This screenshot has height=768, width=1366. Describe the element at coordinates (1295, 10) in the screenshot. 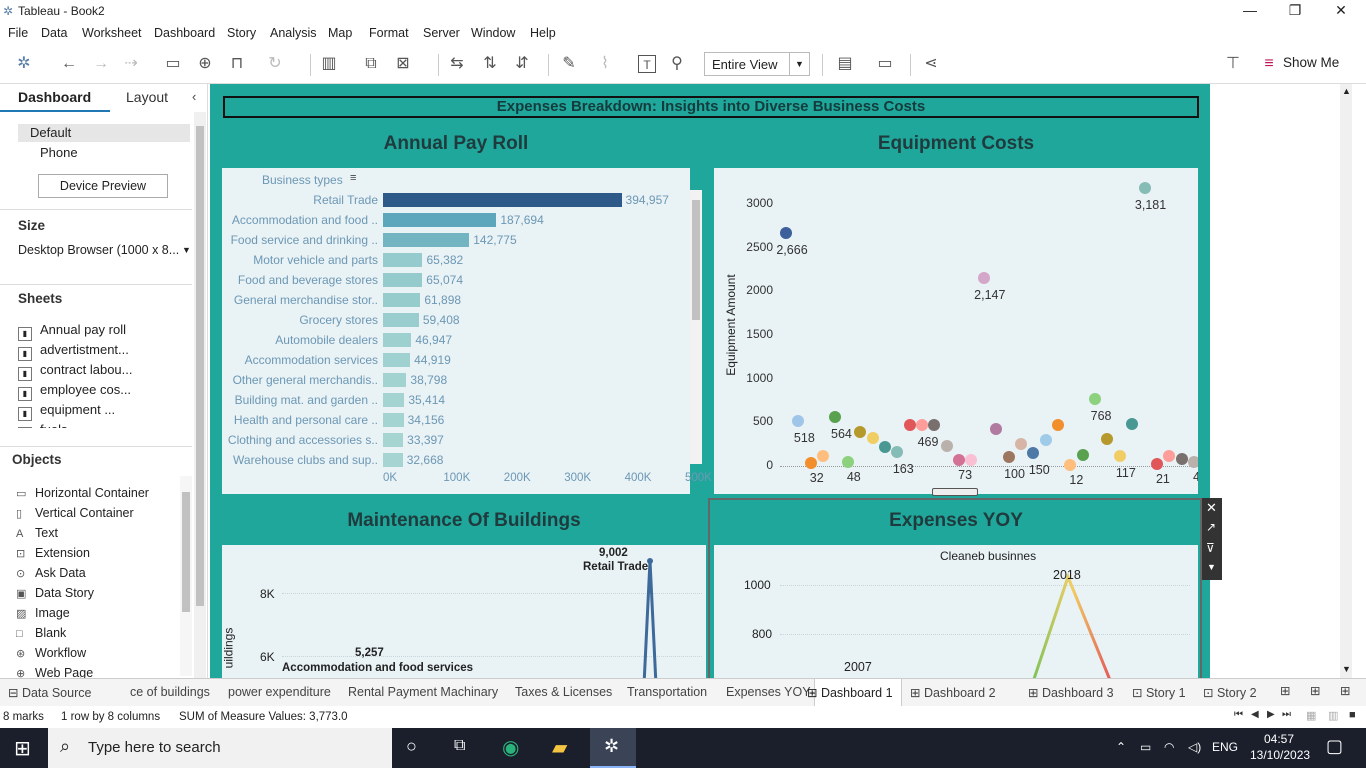

I see `maximize-button: ❐` at that location.